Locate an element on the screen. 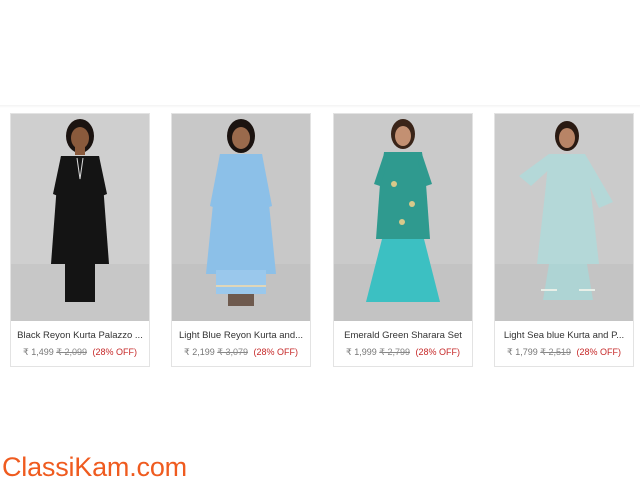  product-price-row: ₹ 1,499 ₹ 2,099 (28% OFF) is located at coordinates (80, 352).